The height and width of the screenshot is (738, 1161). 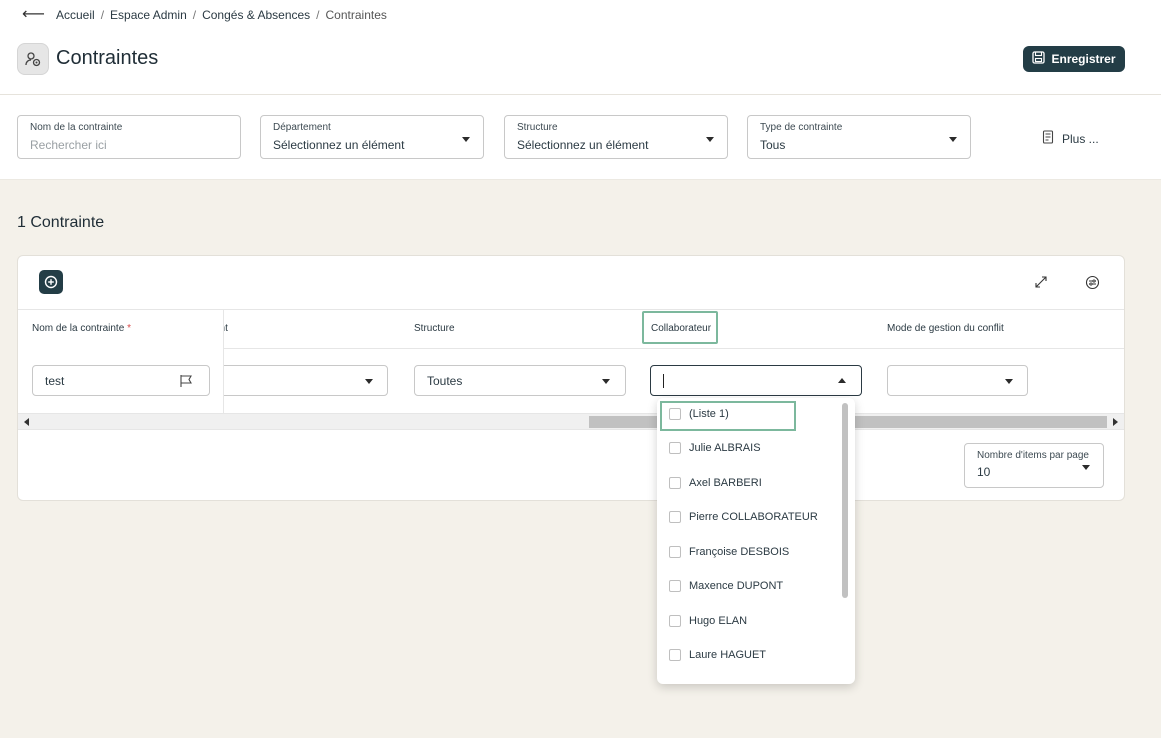 What do you see at coordinates (756, 380) in the screenshot?
I see `collaborator-cell-input` at bounding box center [756, 380].